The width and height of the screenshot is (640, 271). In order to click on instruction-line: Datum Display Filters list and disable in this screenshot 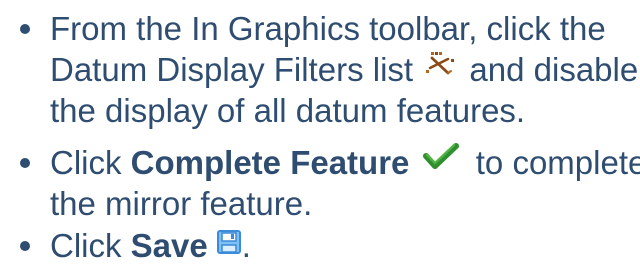, I will do `click(344, 69)`.